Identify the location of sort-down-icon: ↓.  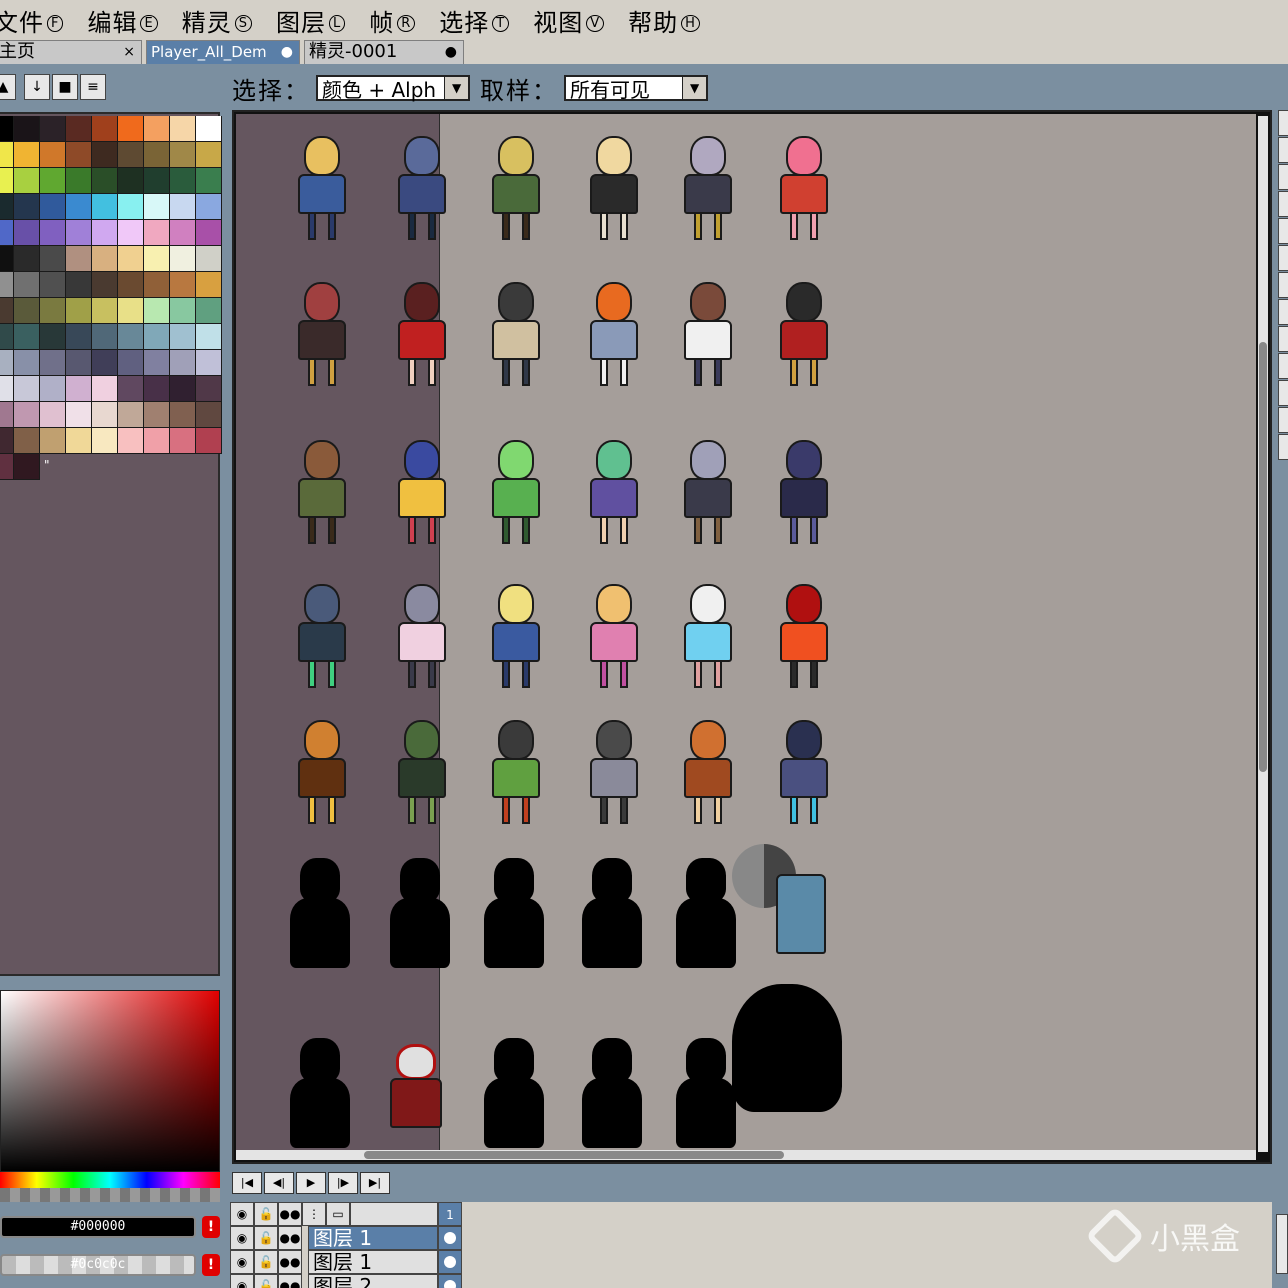
(37, 87).